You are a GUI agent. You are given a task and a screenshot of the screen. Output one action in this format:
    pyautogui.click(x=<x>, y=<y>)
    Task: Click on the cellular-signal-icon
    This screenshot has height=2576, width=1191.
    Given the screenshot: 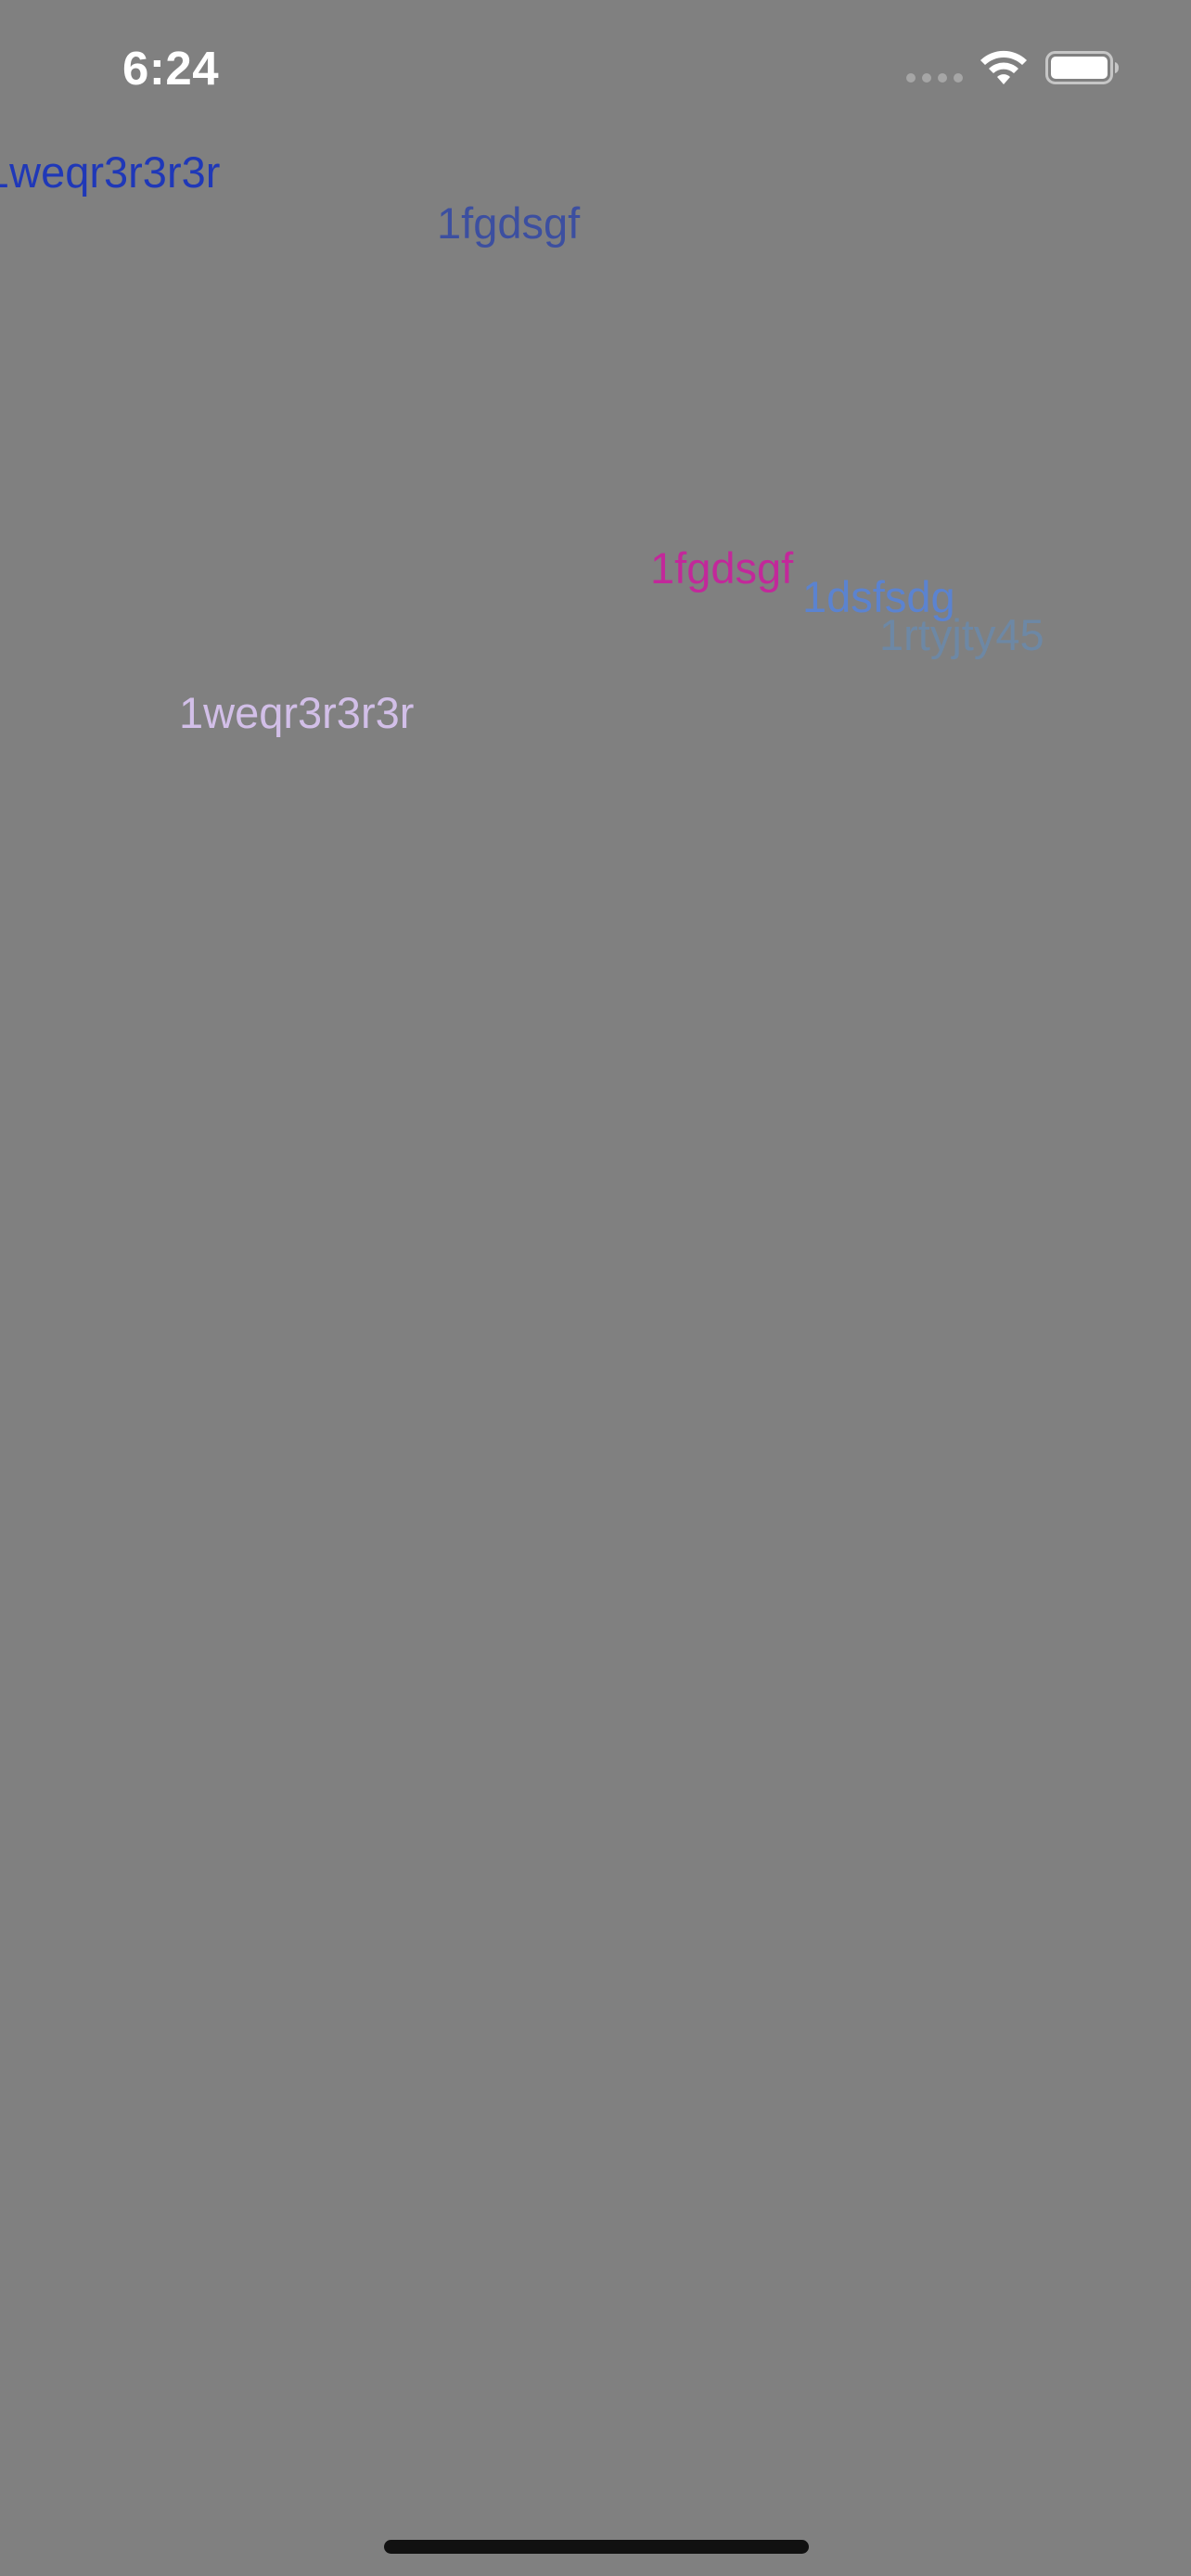 What is the action you would take?
    pyautogui.click(x=935, y=78)
    